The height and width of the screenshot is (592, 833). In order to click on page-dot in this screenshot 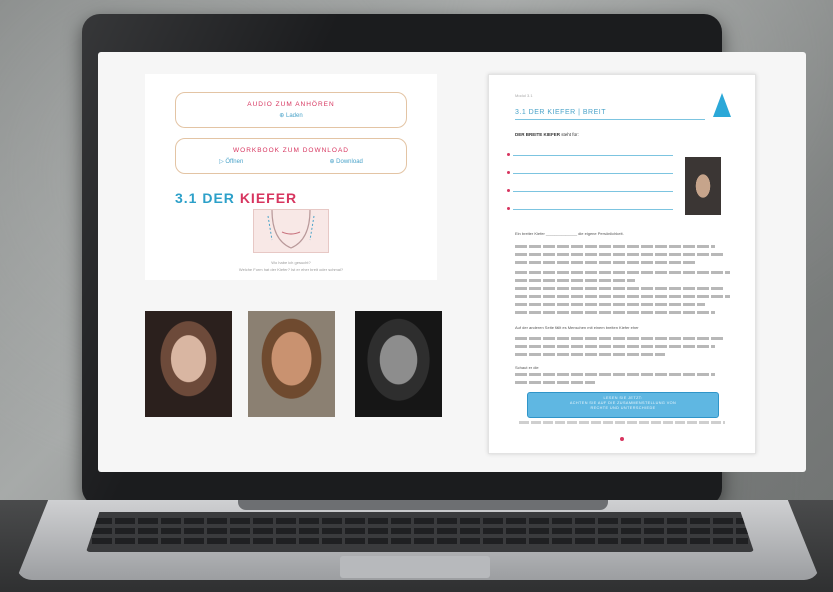, I will do `click(622, 439)`.